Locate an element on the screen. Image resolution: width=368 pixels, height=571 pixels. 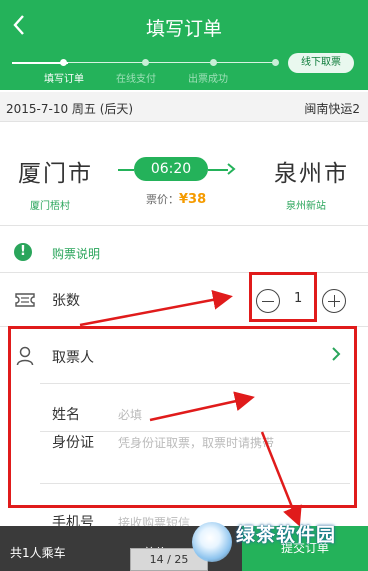
passenger-count: 共1人乘车 is located at coordinates (38, 553).